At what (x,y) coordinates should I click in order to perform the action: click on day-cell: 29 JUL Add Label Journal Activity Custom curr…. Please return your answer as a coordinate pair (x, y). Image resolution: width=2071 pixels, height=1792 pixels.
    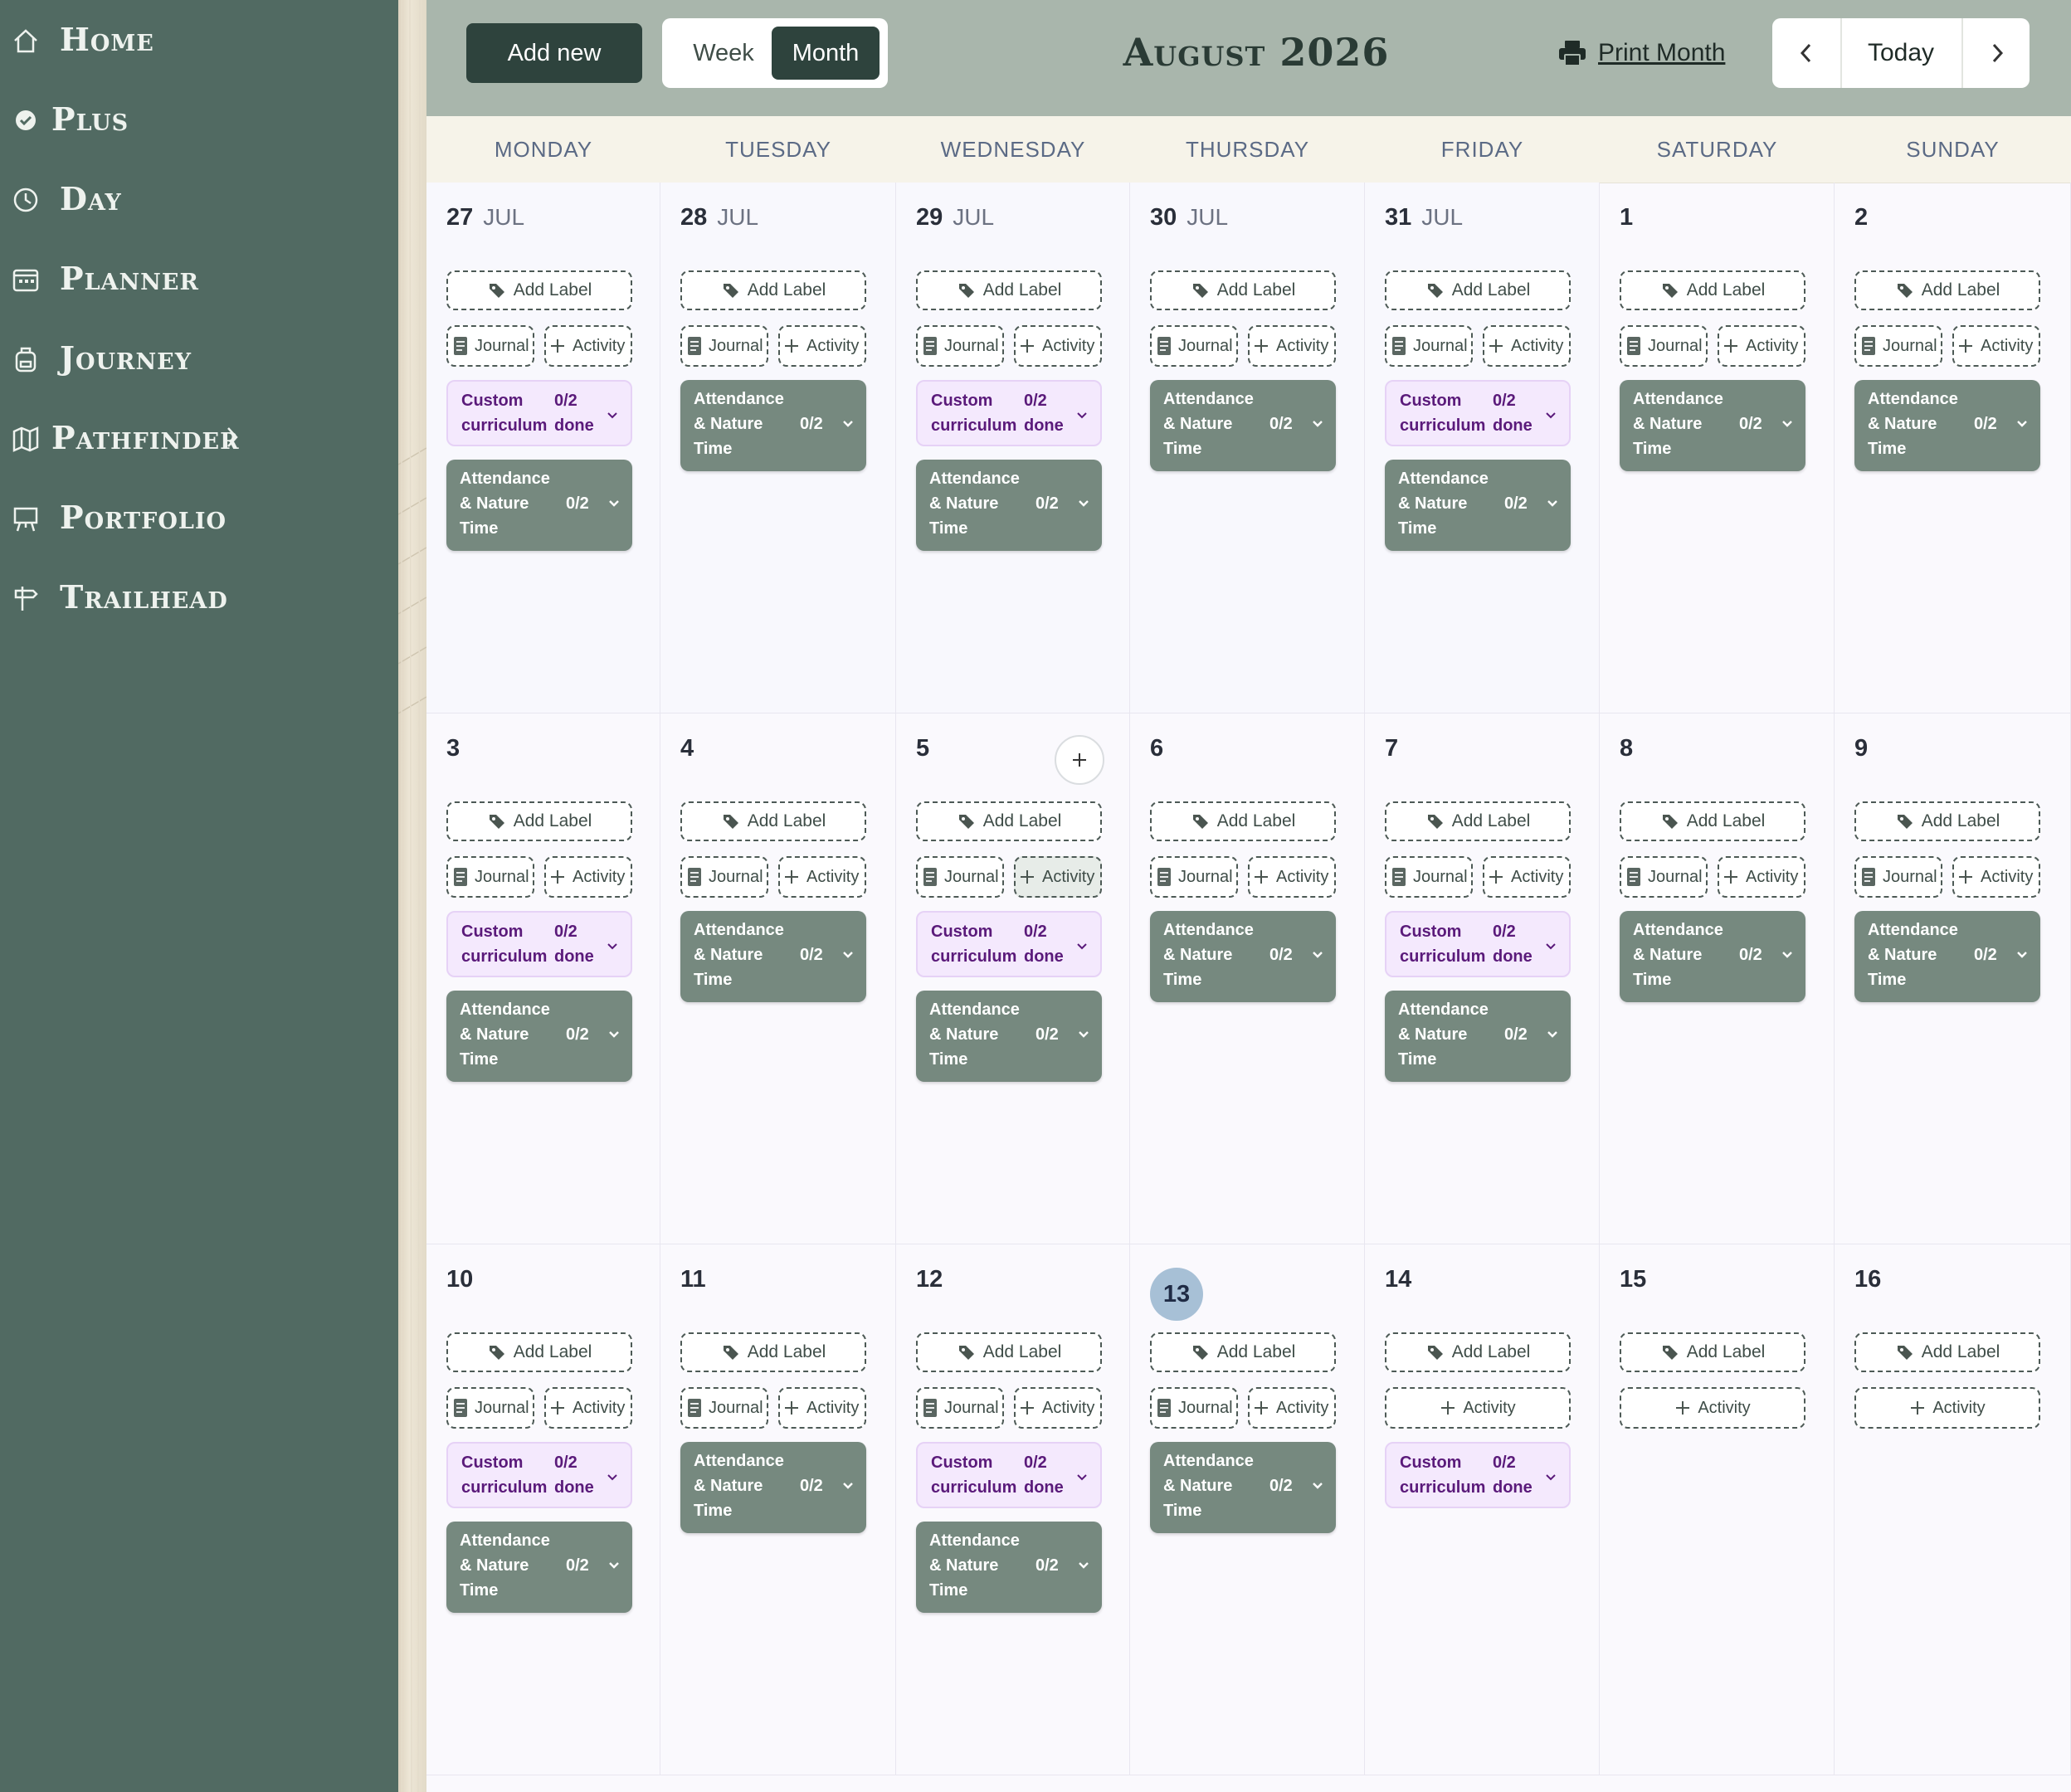
    Looking at the image, I should click on (1013, 448).